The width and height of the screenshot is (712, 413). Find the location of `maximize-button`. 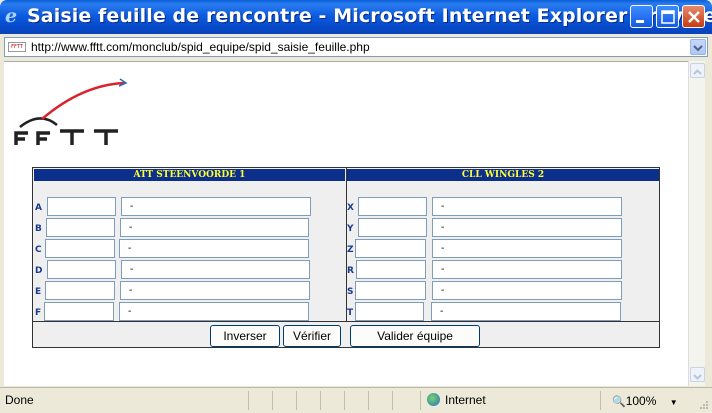

maximize-button is located at coordinates (667, 16).